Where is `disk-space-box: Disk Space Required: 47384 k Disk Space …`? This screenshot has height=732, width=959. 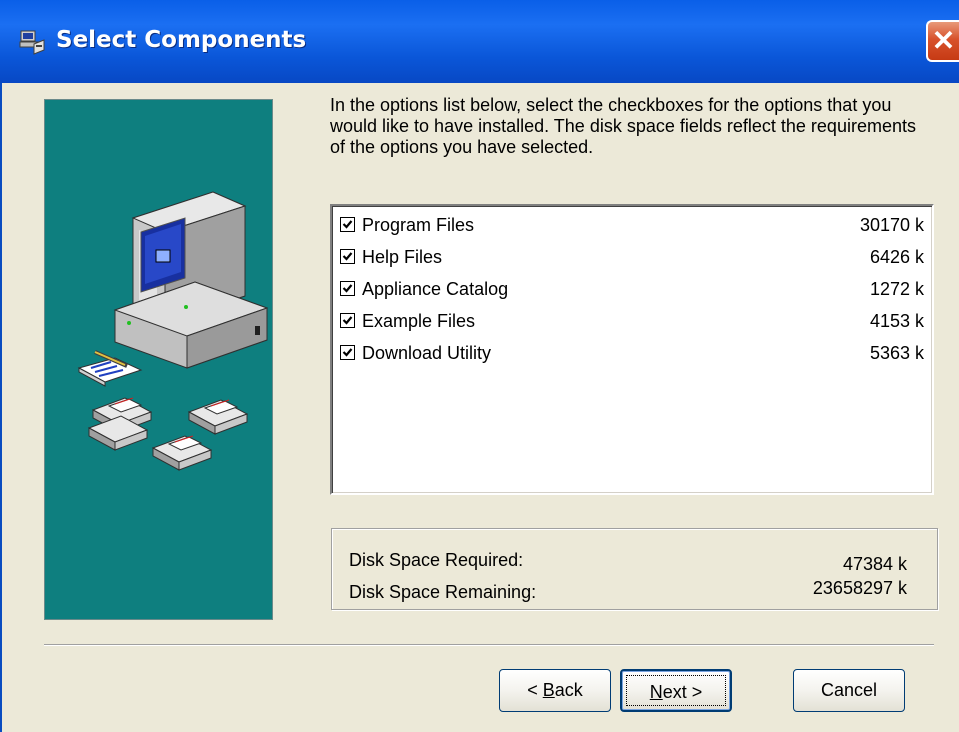
disk-space-box: Disk Space Required: 47384 k Disk Space … is located at coordinates (634, 569).